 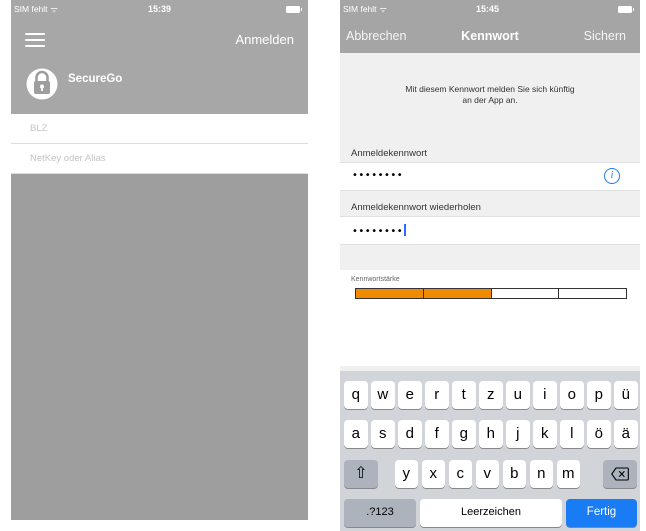 I want to click on password-field: •••••••• i, so click(x=490, y=176).